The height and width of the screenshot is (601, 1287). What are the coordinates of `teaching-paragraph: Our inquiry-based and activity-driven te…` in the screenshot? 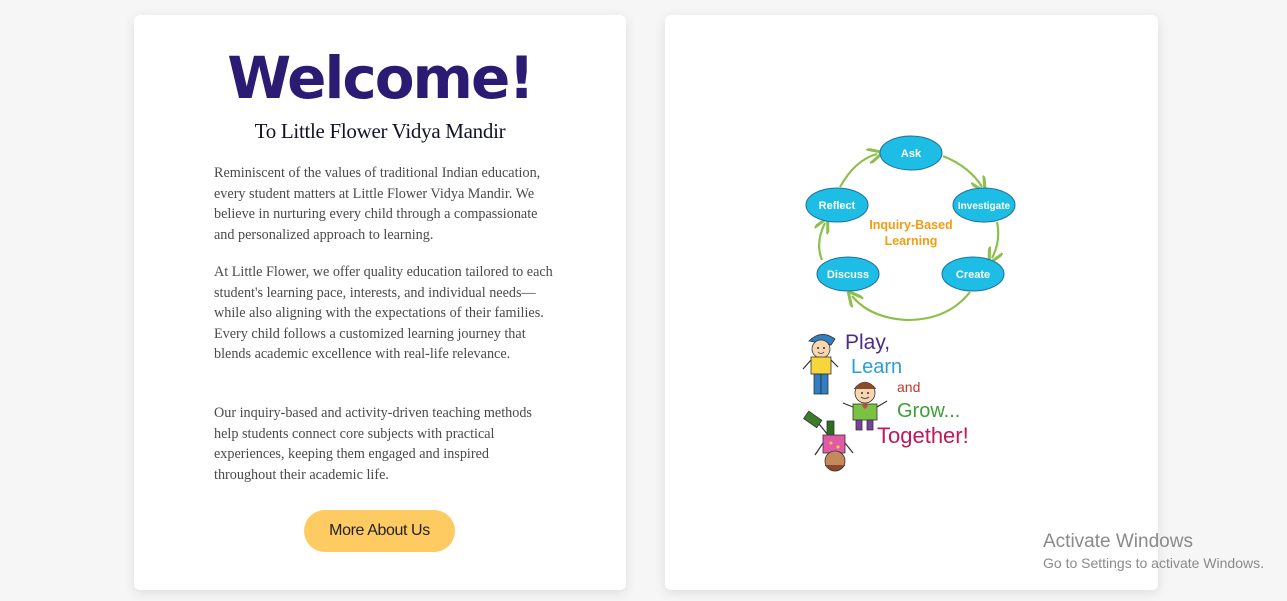 It's located at (373, 444).